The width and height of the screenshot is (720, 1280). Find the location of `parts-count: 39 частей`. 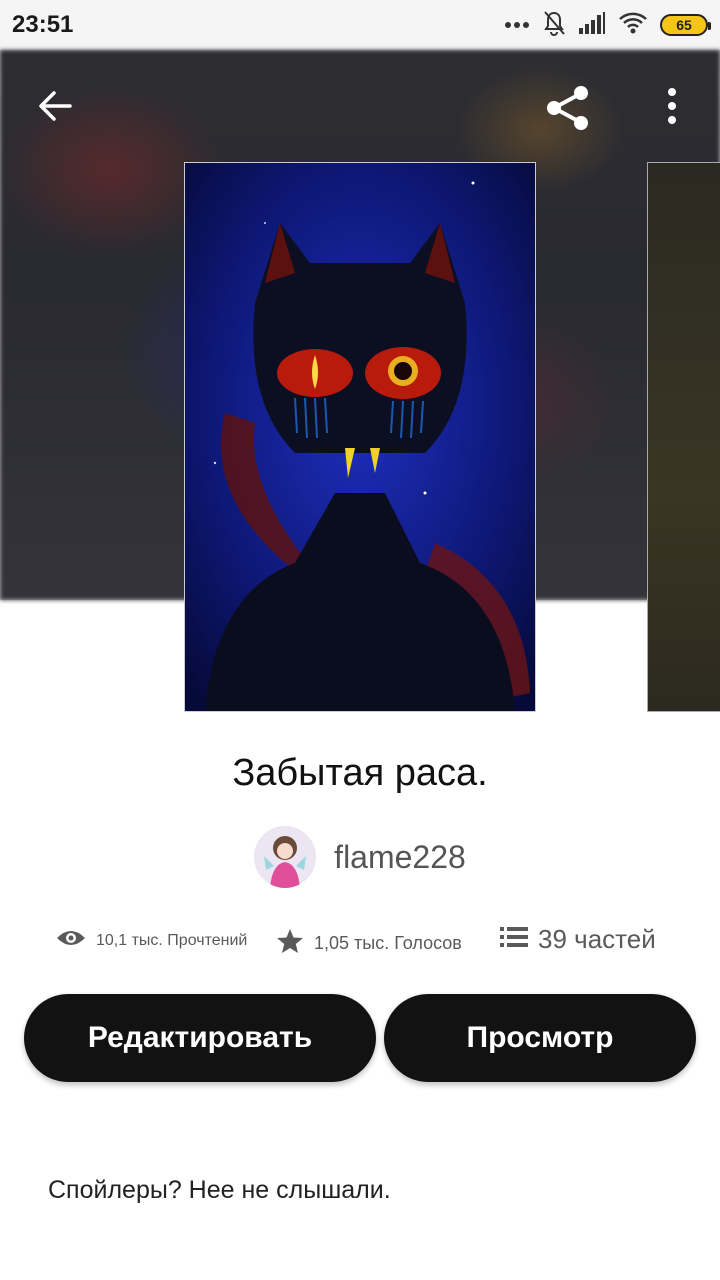

parts-count: 39 частей is located at coordinates (597, 939).